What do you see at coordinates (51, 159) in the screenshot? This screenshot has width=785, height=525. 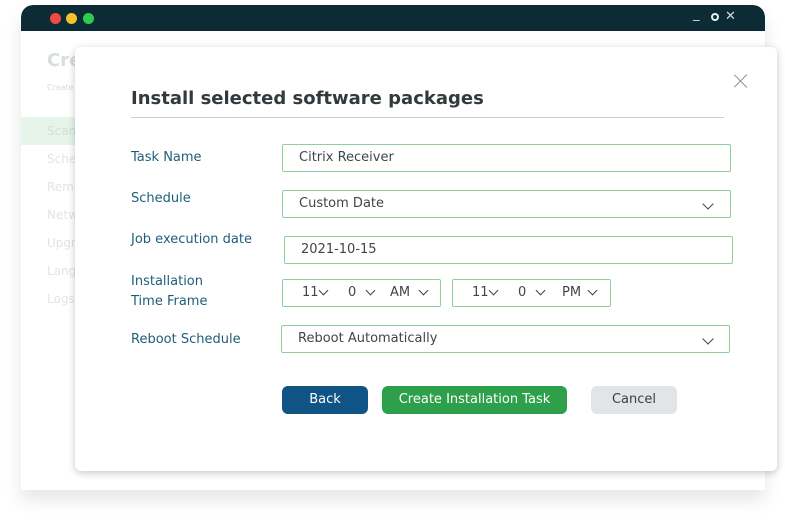 I see `sidebar-item-schedule: Sche` at bounding box center [51, 159].